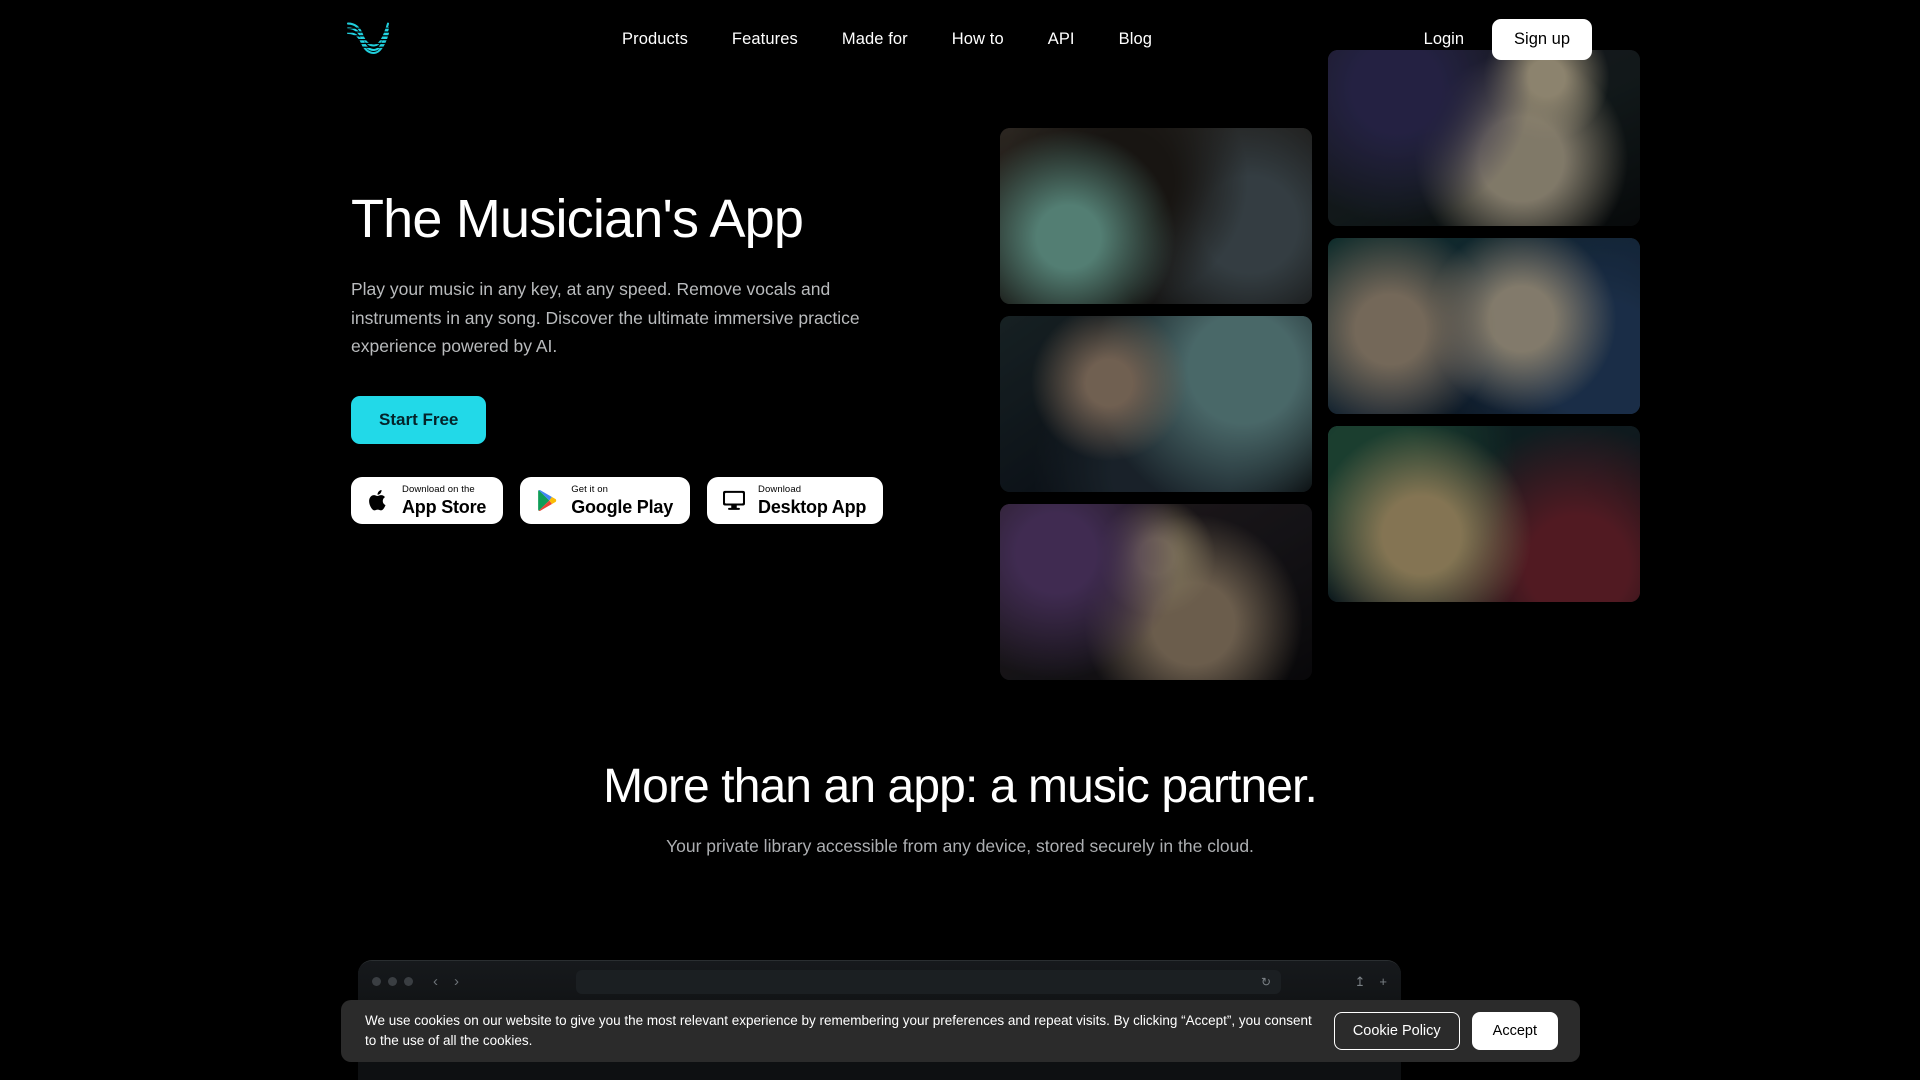 The height and width of the screenshot is (1080, 1920). What do you see at coordinates (376, 981) in the screenshot?
I see `close-dot-icon` at bounding box center [376, 981].